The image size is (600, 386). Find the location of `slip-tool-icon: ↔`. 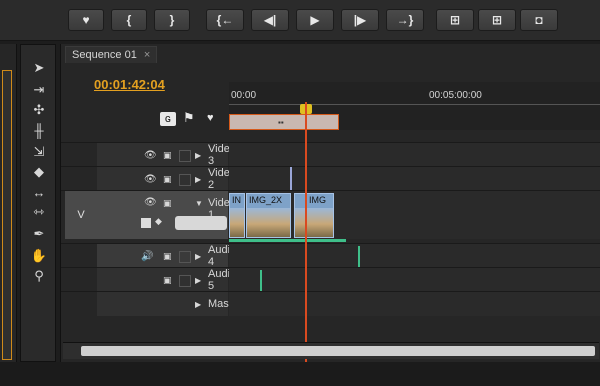

slip-tool-icon: ↔ is located at coordinates (39, 192).